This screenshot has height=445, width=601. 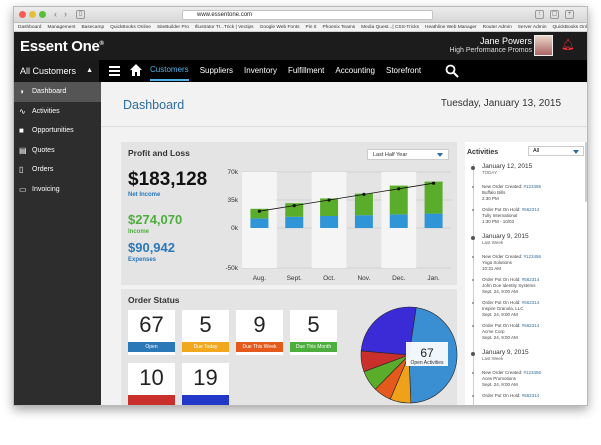 I want to click on order-status-label, so click(x=151, y=400).